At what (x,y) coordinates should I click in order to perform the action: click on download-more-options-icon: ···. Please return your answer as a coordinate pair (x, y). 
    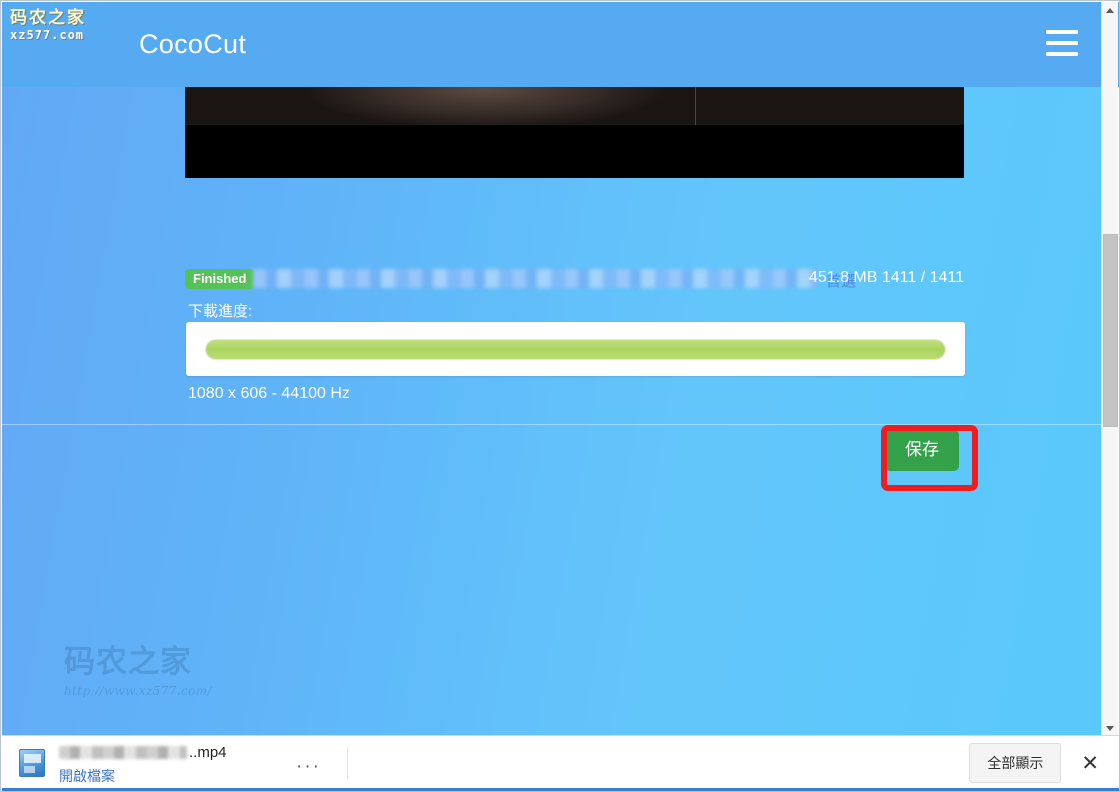
    Looking at the image, I should click on (308, 767).